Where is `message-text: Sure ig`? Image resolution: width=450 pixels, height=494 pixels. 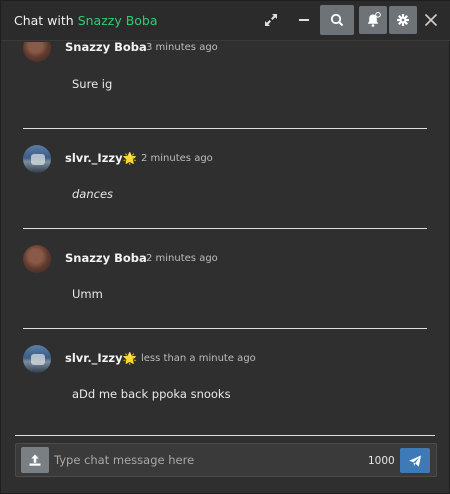
message-text: Sure ig is located at coordinates (92, 84).